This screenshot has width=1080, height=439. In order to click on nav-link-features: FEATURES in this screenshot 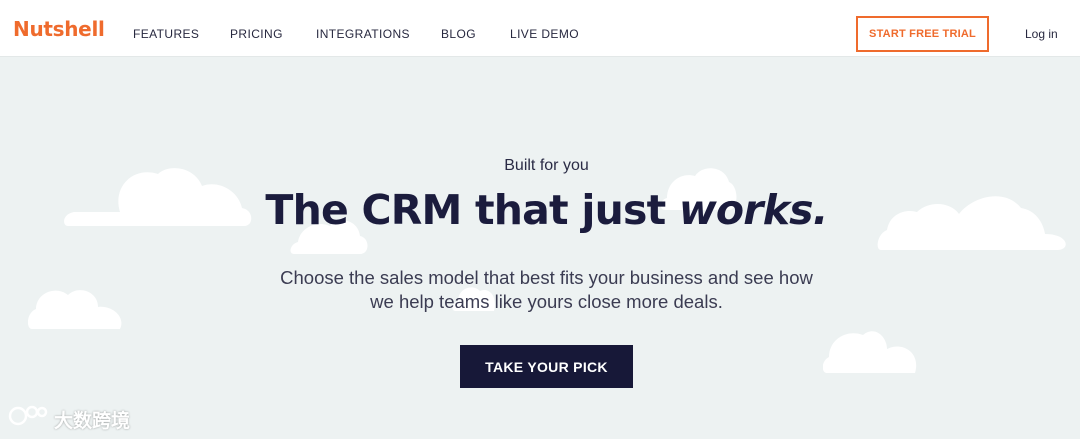, I will do `click(166, 34)`.